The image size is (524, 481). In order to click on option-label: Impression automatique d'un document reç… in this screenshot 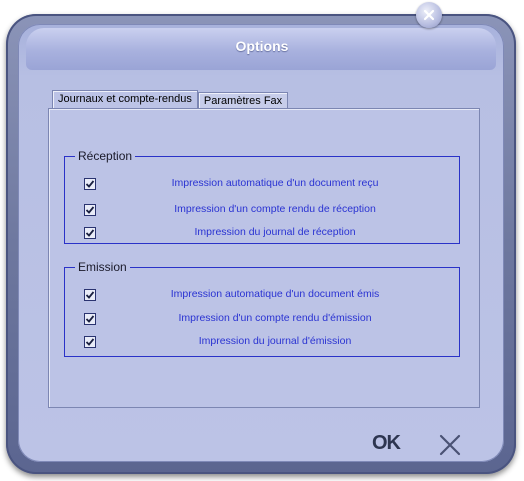, I will do `click(275, 183)`.